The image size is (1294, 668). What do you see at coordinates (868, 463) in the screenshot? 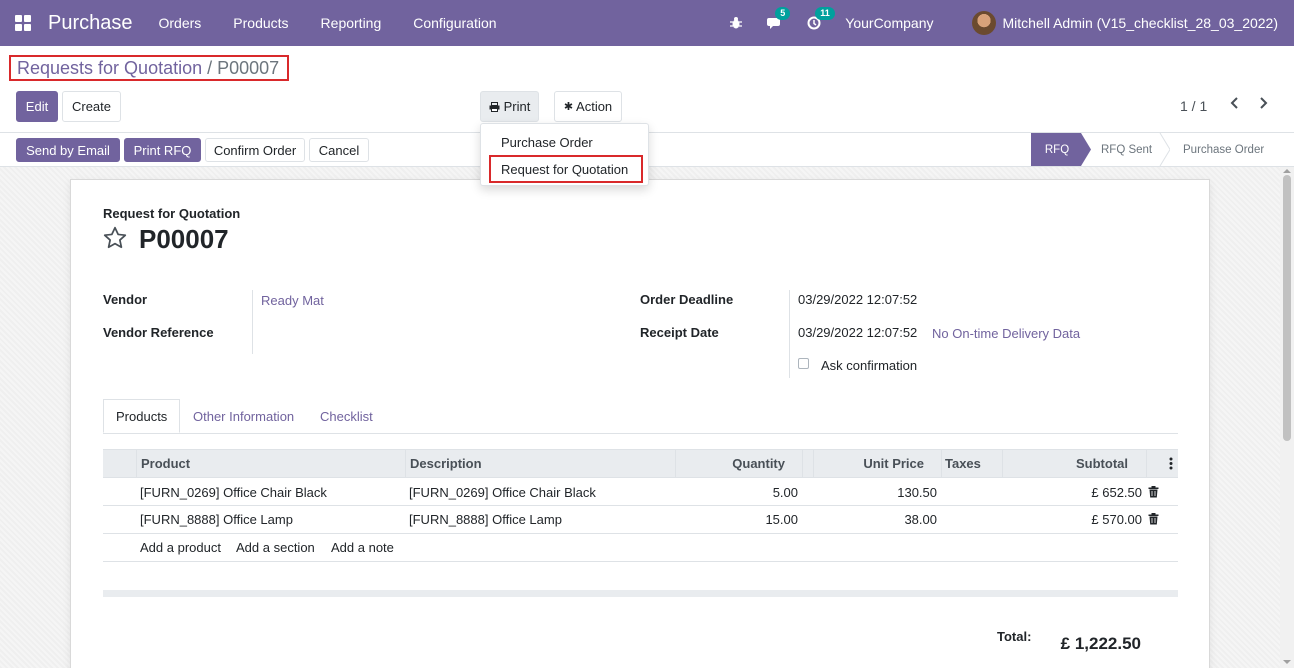
I see `column-header-unit-price: Unit Price` at bounding box center [868, 463].